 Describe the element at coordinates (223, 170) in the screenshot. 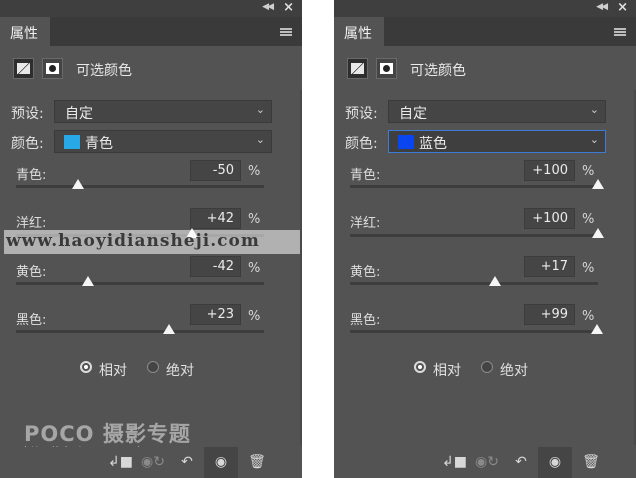

I see `value-text: -50` at that location.